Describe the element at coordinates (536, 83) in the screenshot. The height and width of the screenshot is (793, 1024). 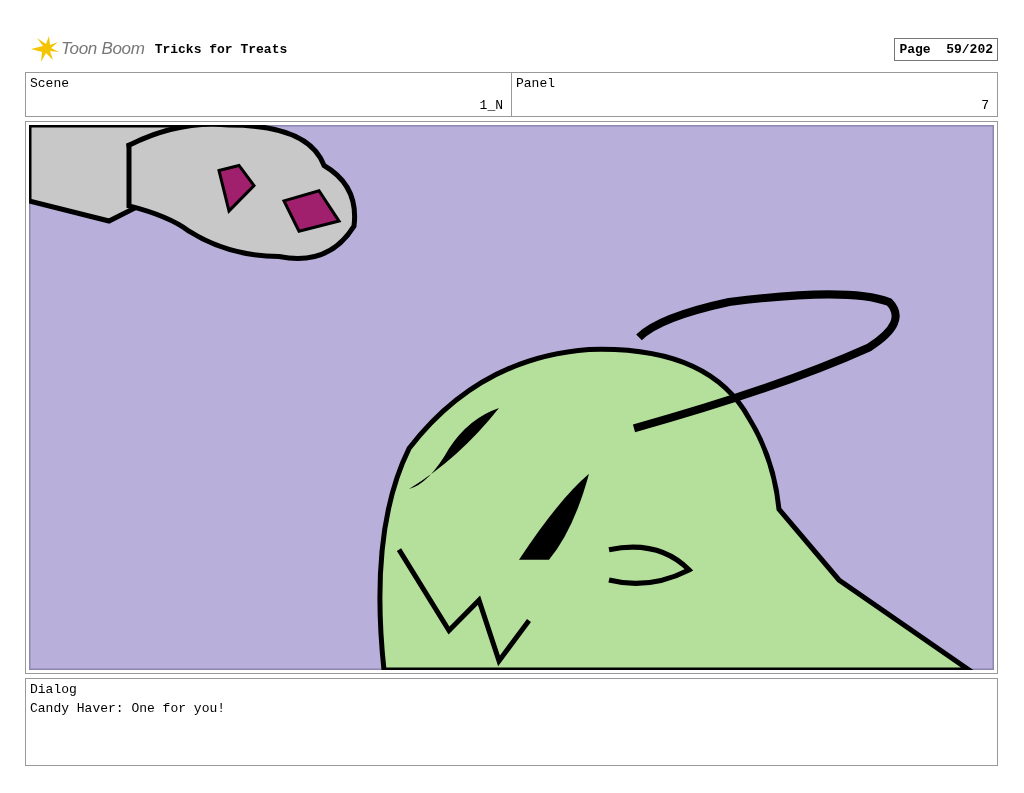
I see `field-label: Panel` at that location.